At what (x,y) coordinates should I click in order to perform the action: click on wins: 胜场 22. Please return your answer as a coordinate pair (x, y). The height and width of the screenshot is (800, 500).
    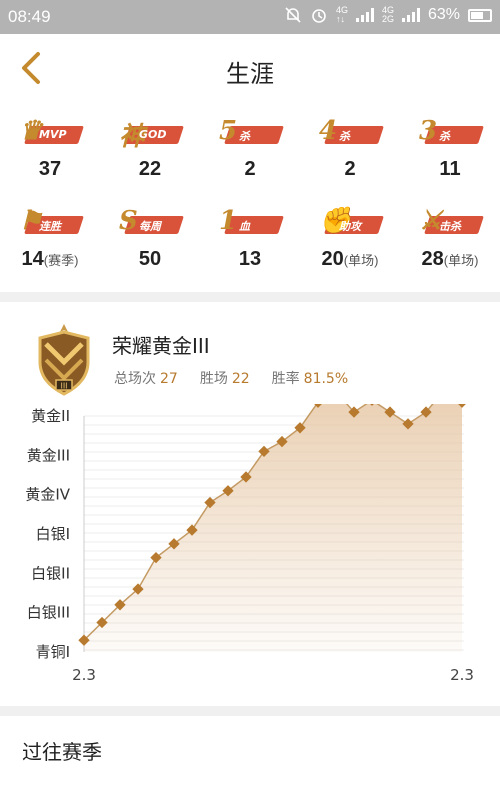
    Looking at the image, I should click on (224, 379).